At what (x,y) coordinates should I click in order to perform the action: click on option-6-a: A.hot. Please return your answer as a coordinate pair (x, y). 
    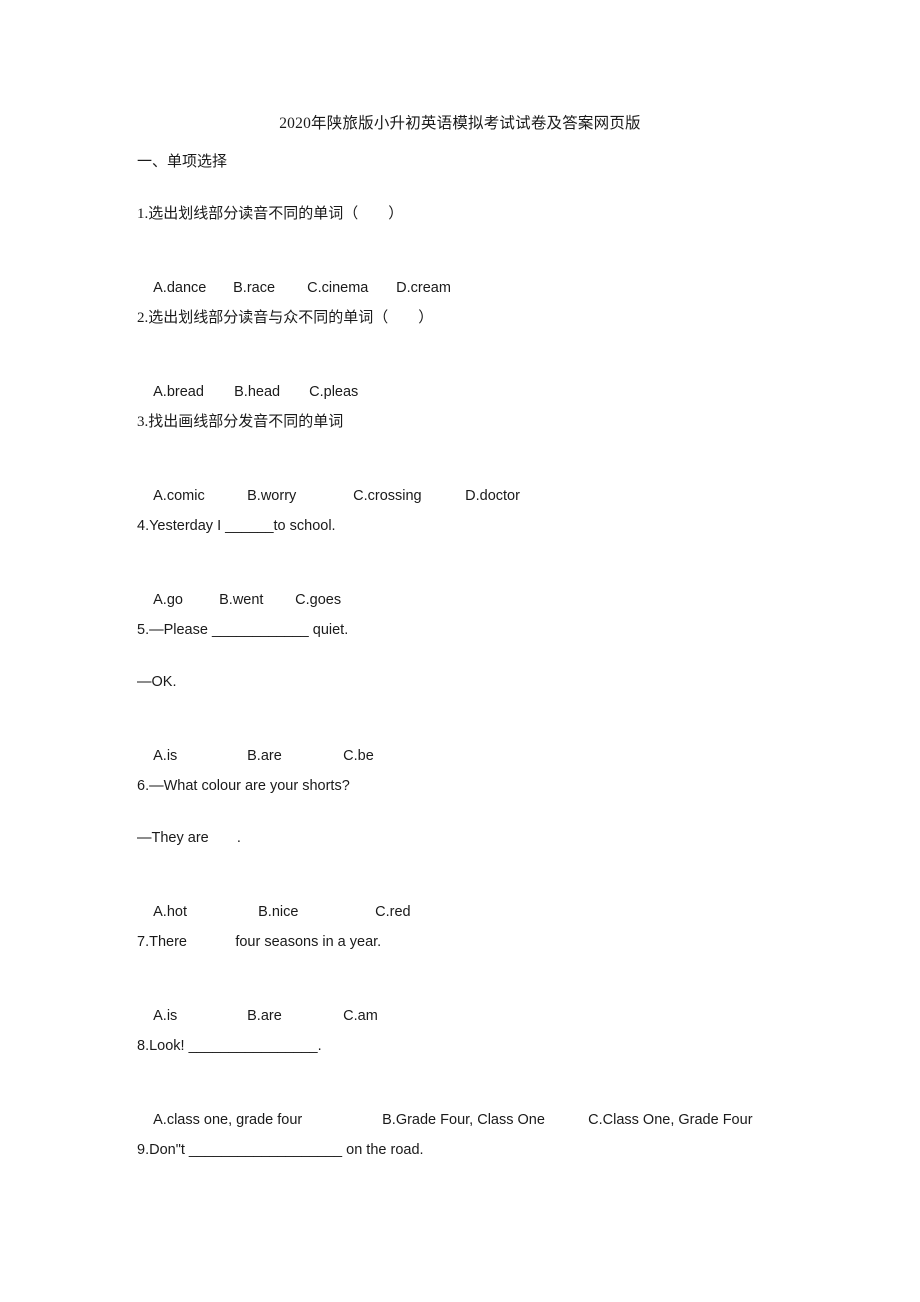
    Looking at the image, I should click on (205, 912).